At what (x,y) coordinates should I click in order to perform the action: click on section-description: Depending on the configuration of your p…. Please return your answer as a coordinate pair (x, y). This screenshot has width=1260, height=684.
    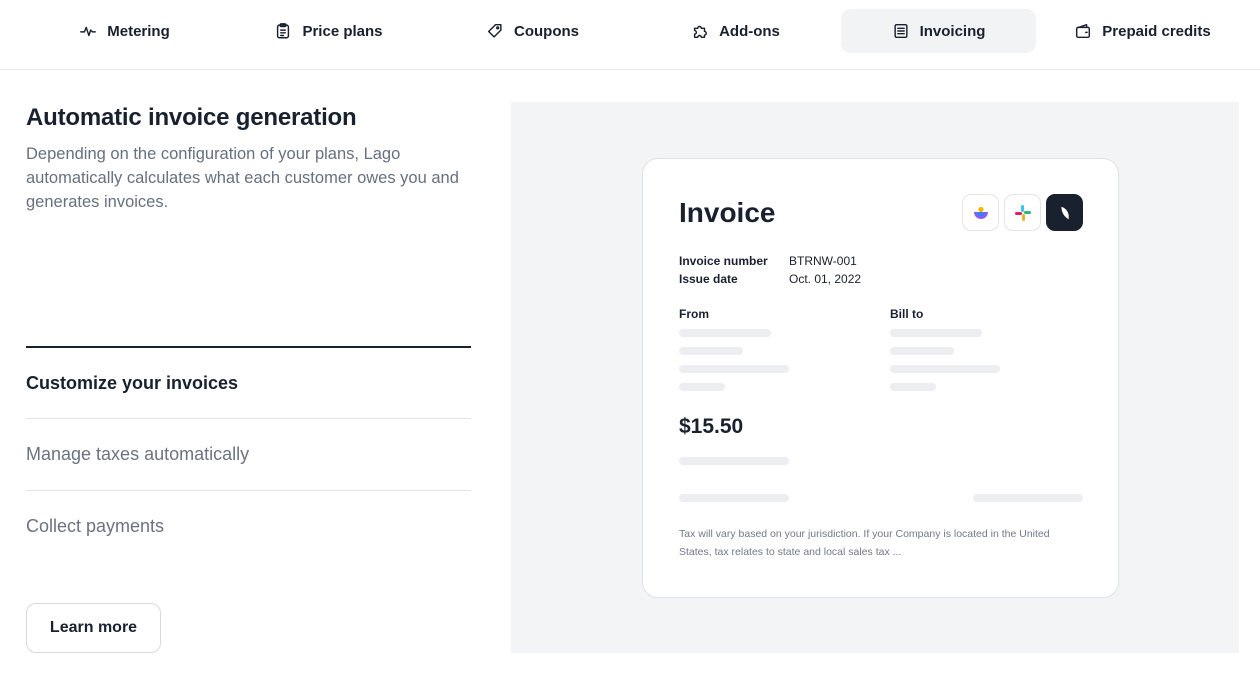
    Looking at the image, I should click on (242, 178).